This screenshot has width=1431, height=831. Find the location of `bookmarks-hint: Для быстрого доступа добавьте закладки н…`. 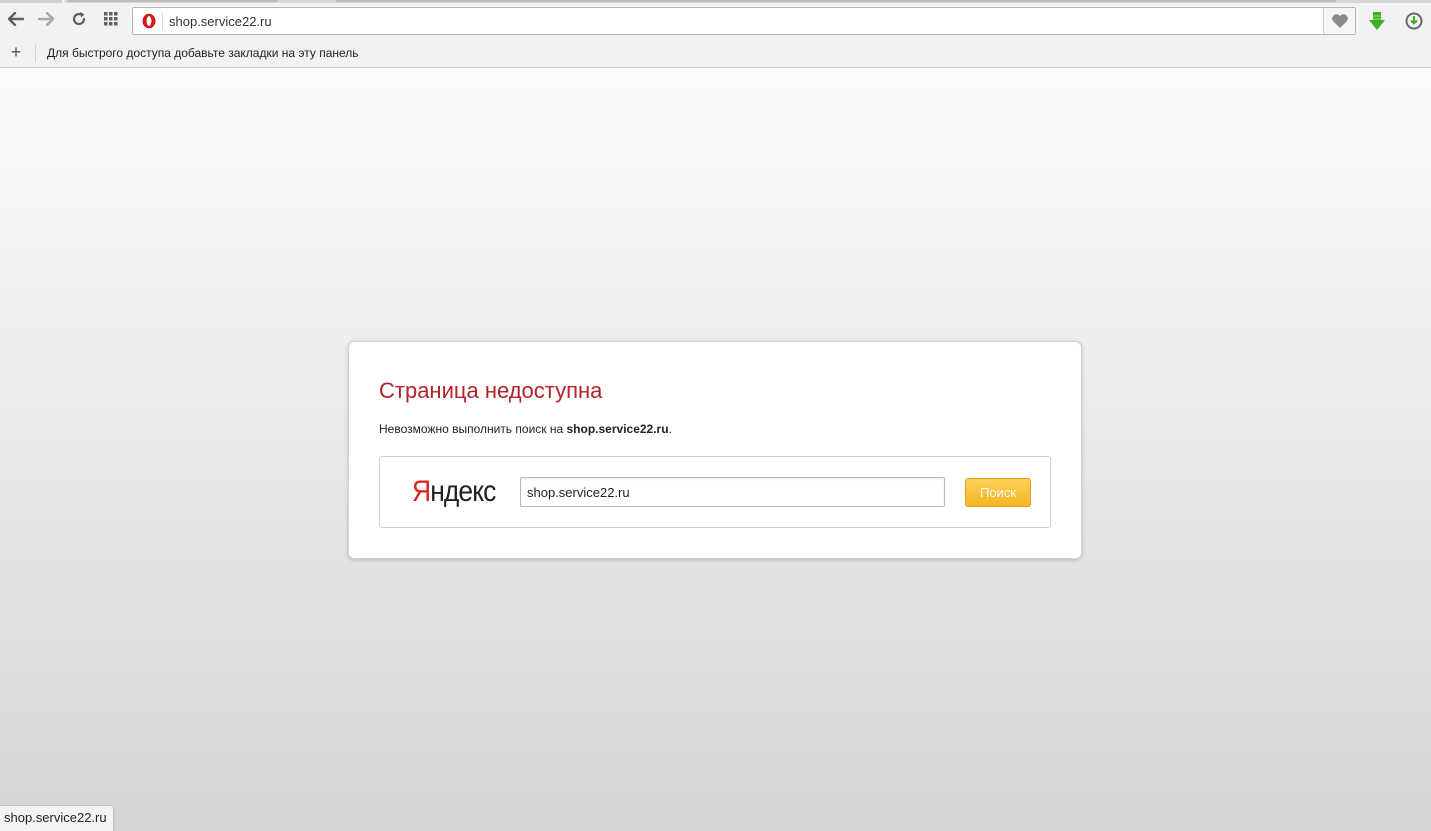

bookmarks-hint: Для быстрого доступа добавьте закладки н… is located at coordinates (203, 53).